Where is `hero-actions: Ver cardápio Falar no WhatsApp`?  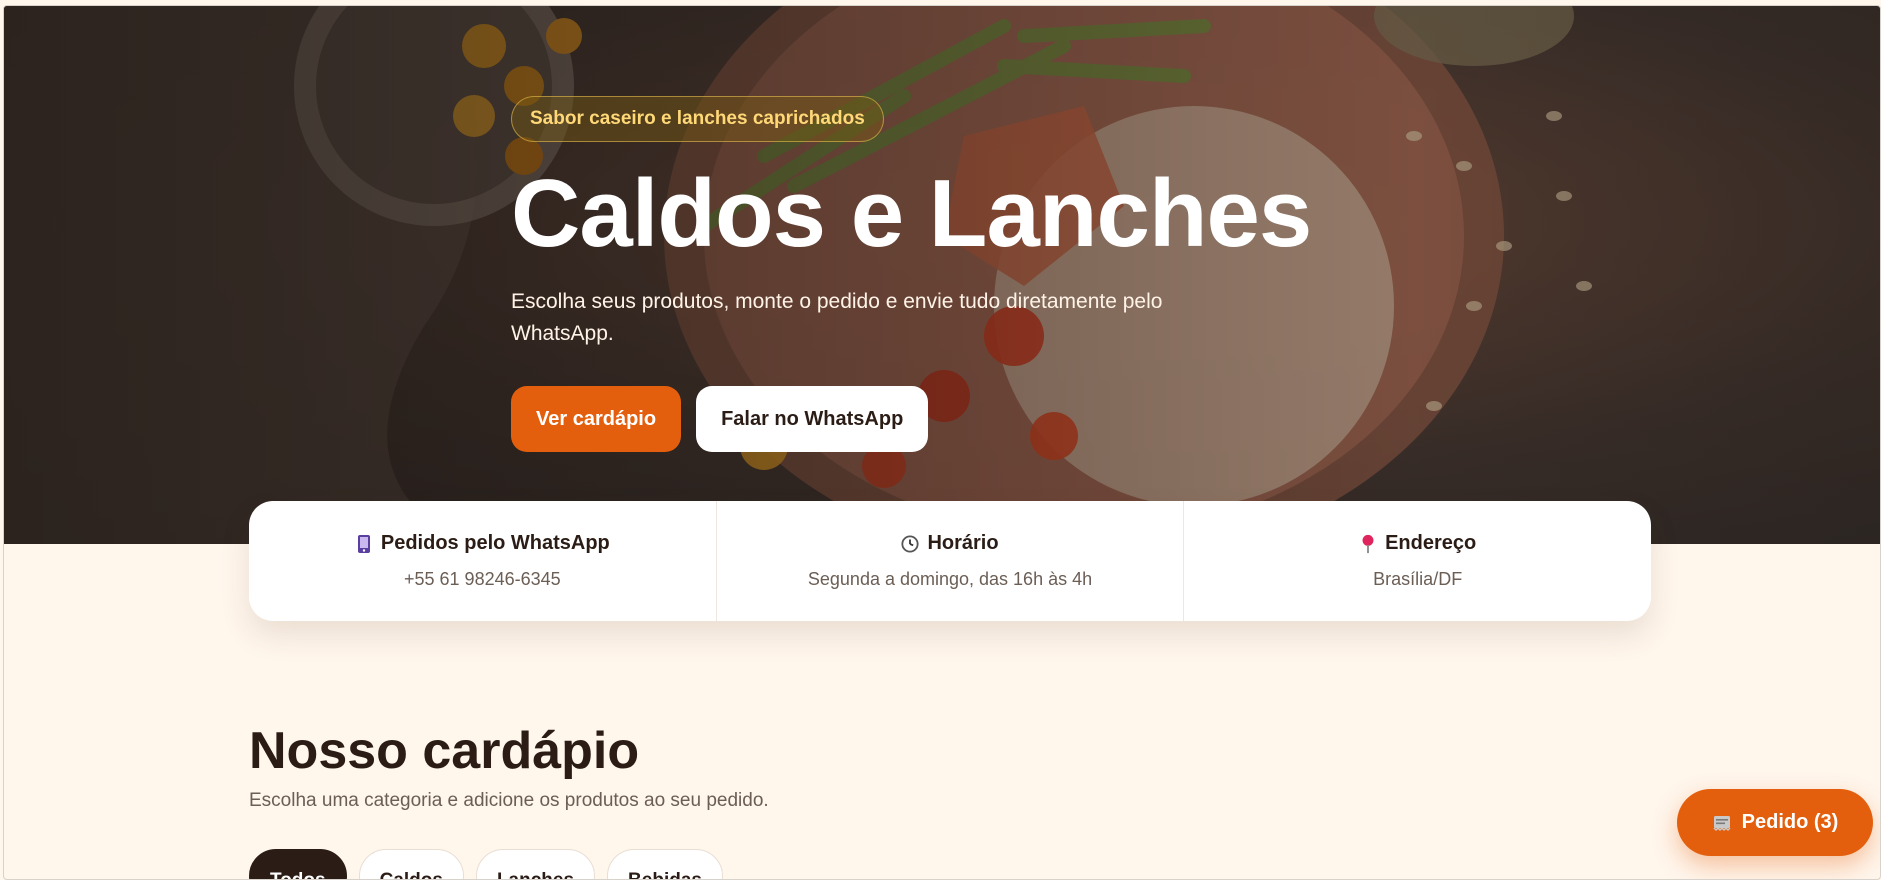 hero-actions: Ver cardápio Falar no WhatsApp is located at coordinates (961, 419).